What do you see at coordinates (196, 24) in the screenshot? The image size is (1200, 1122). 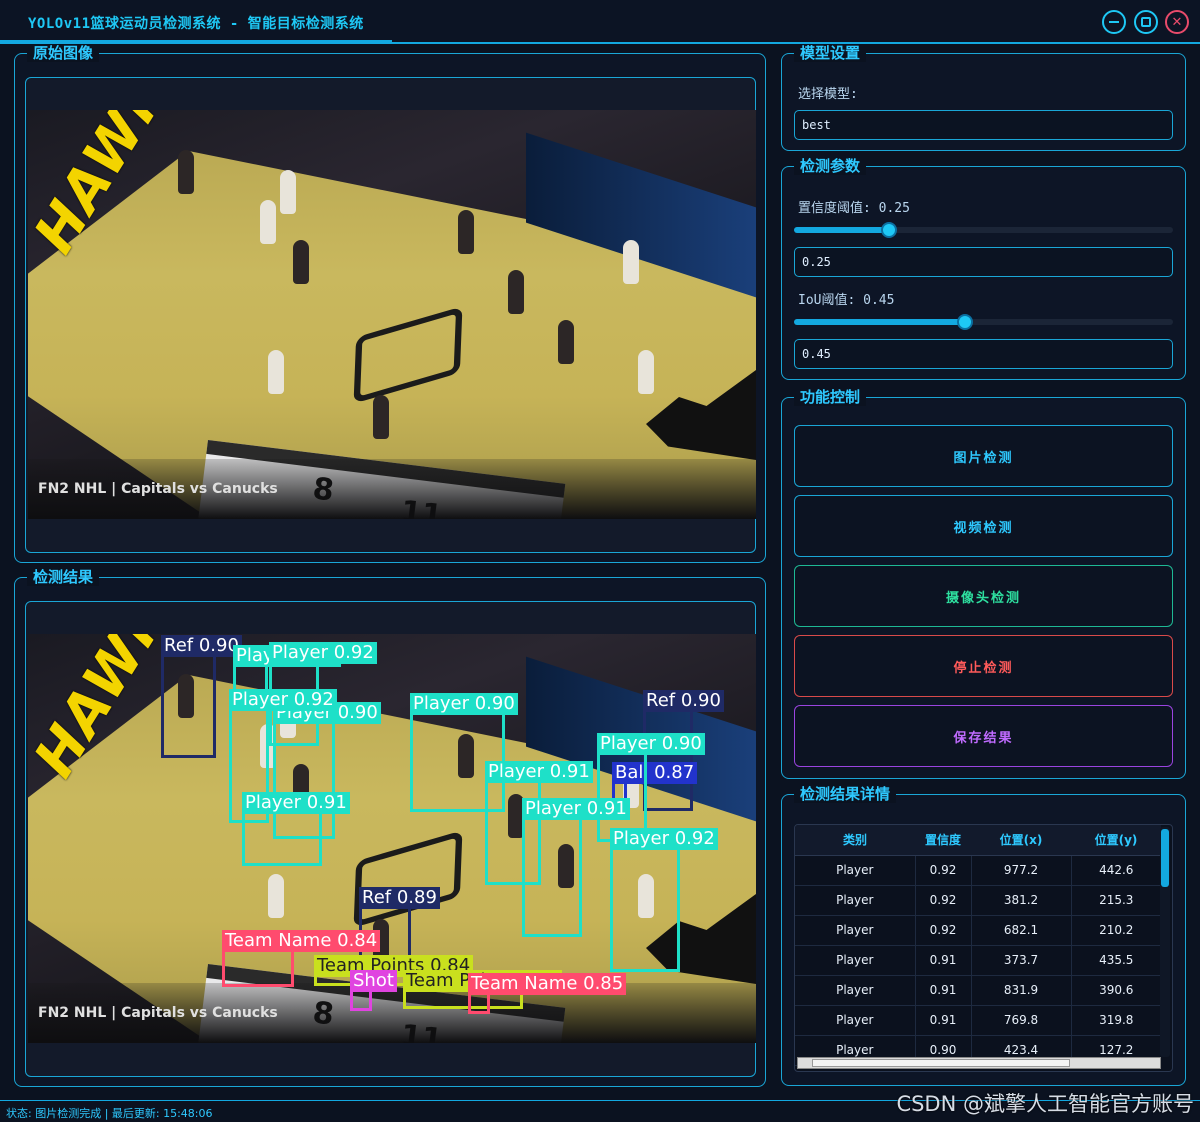 I see `window-title: YOLOv11篮球运动员检测系统 - 智能目标检测系统` at bounding box center [196, 24].